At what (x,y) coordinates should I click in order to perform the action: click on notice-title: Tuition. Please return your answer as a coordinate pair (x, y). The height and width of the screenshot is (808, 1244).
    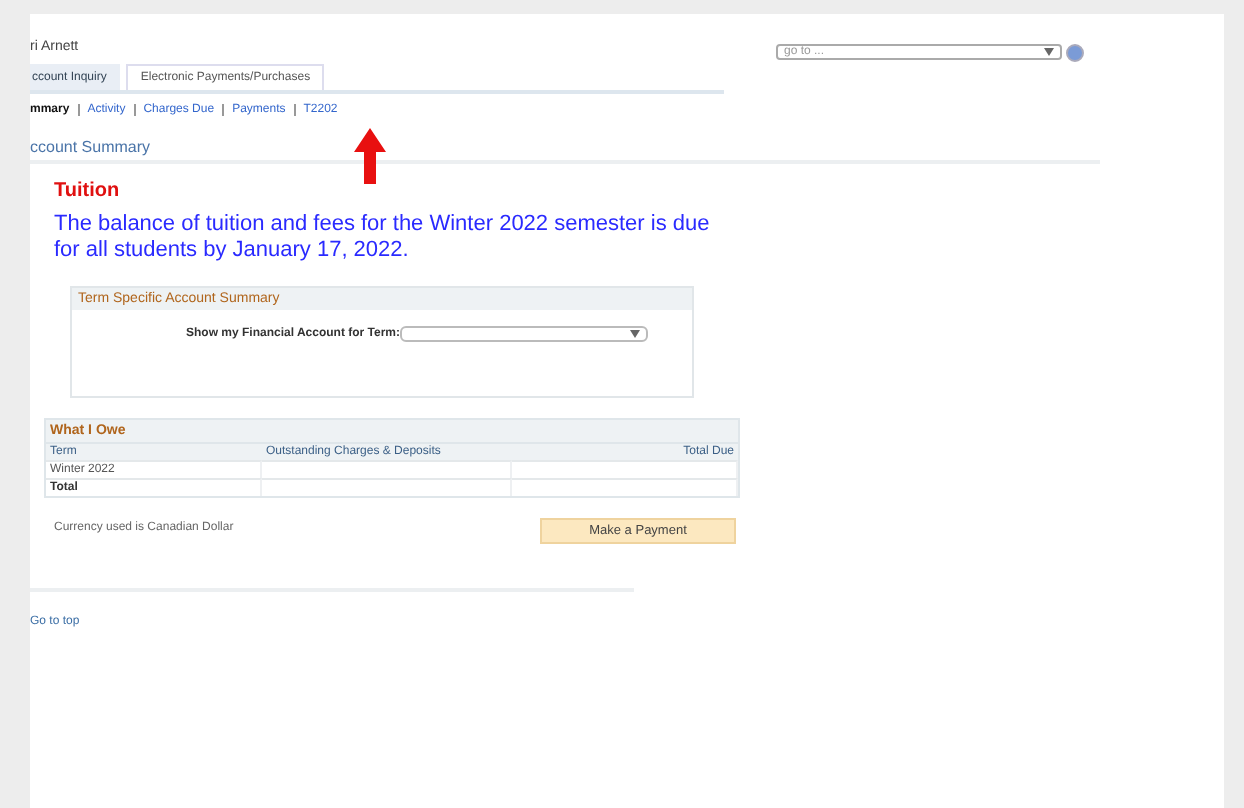
    Looking at the image, I should click on (88, 191).